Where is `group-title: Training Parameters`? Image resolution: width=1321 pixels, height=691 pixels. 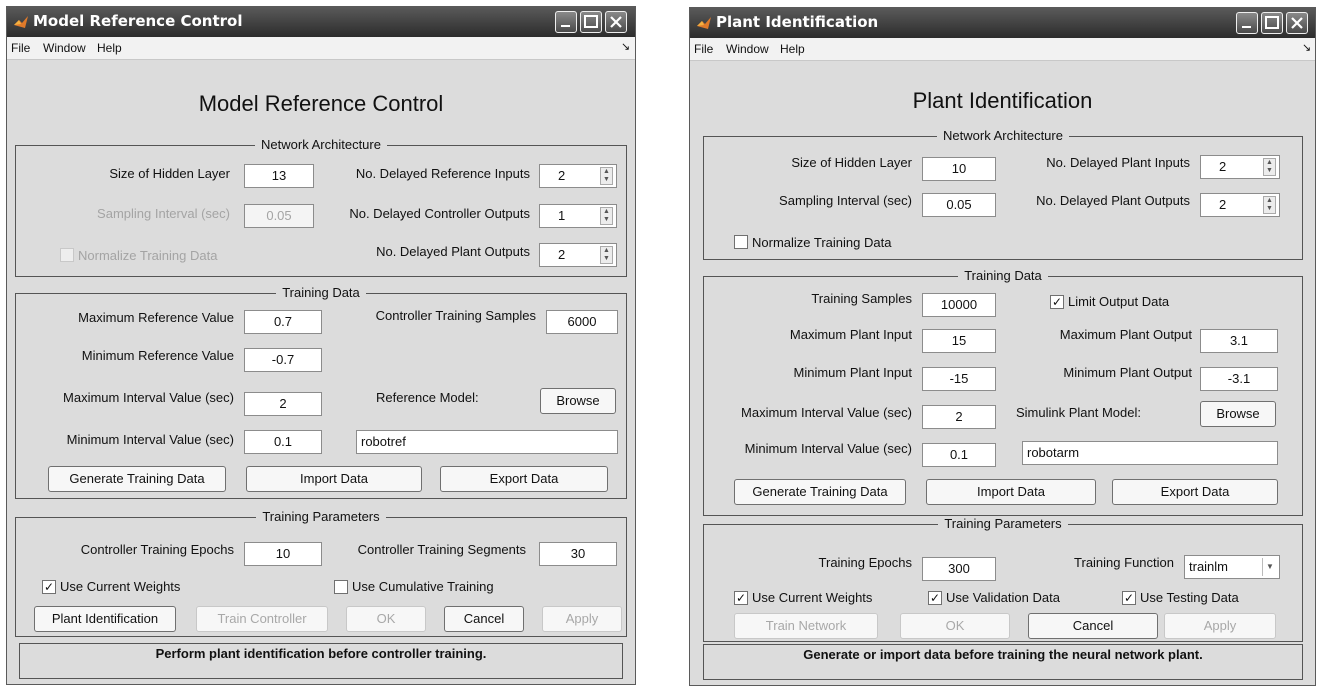
group-title: Training Parameters is located at coordinates (321, 516).